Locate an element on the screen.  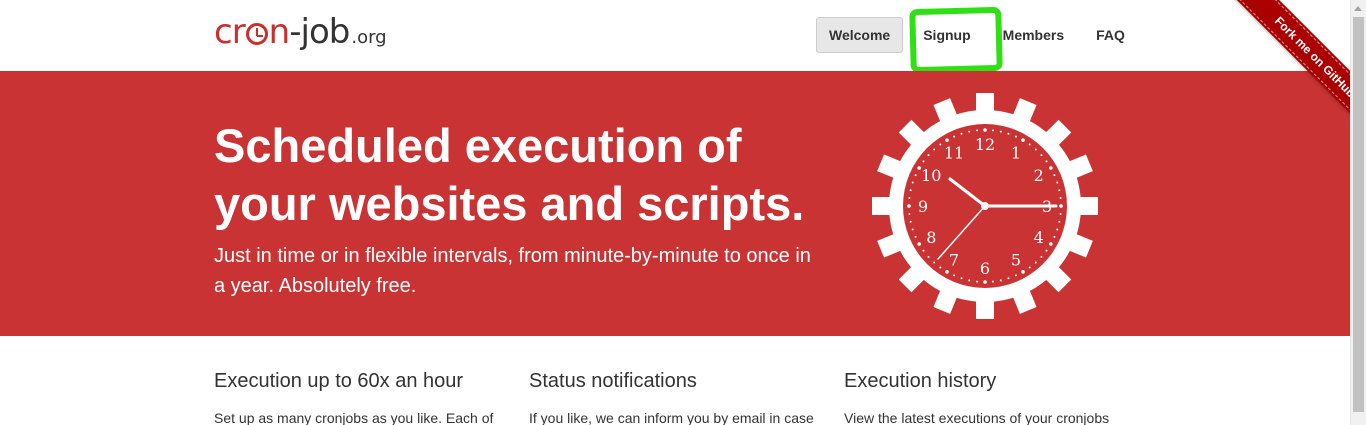
feature-title: Status notifications is located at coordinates (613, 381).